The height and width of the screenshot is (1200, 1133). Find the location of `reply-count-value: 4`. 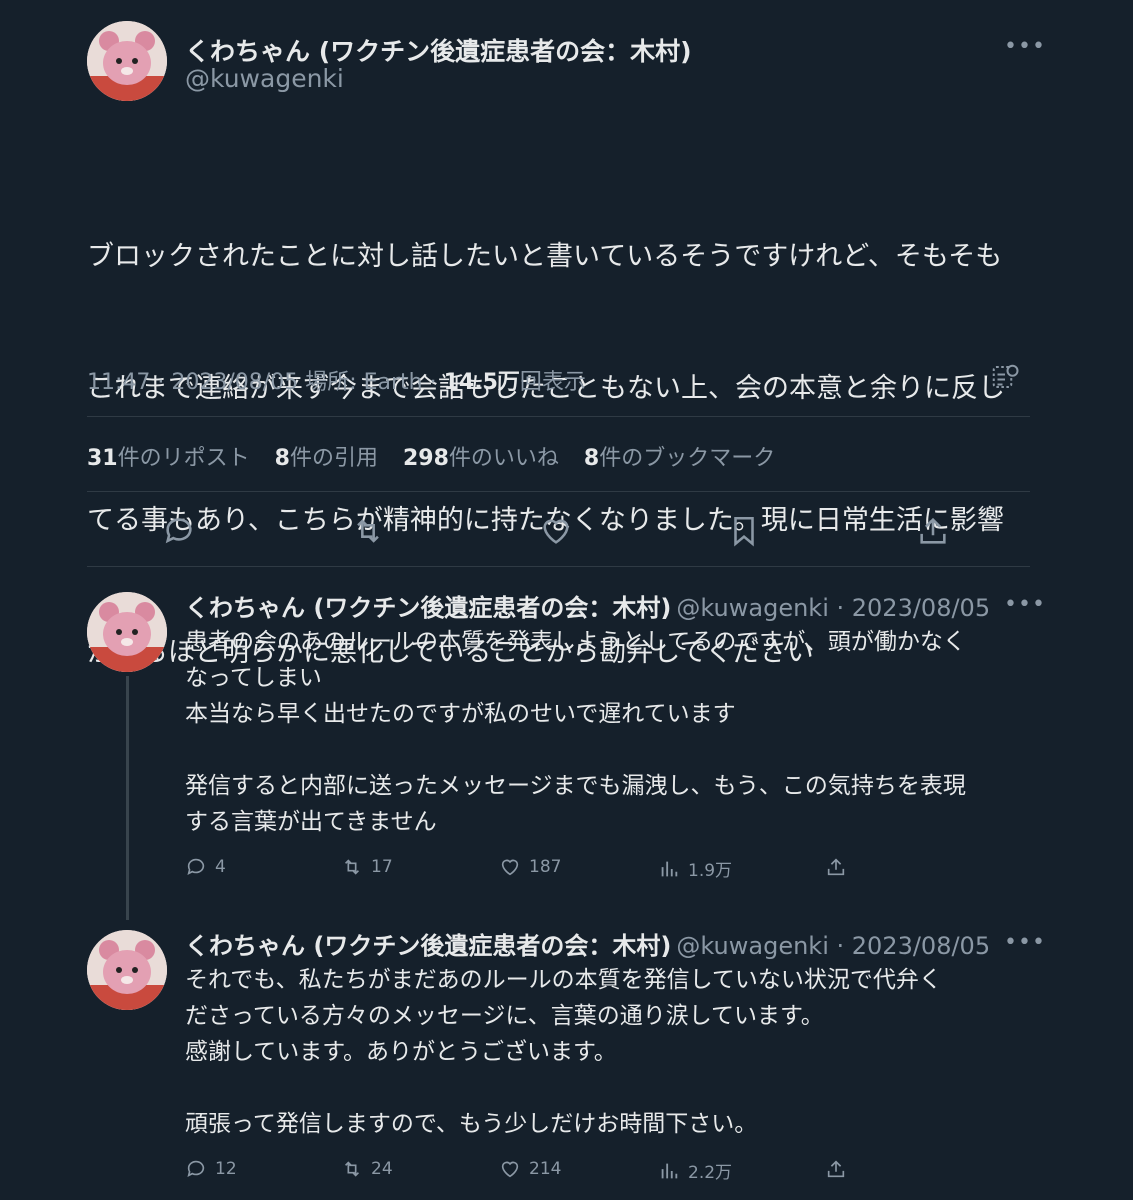

reply-count-value: 4 is located at coordinates (220, 867).